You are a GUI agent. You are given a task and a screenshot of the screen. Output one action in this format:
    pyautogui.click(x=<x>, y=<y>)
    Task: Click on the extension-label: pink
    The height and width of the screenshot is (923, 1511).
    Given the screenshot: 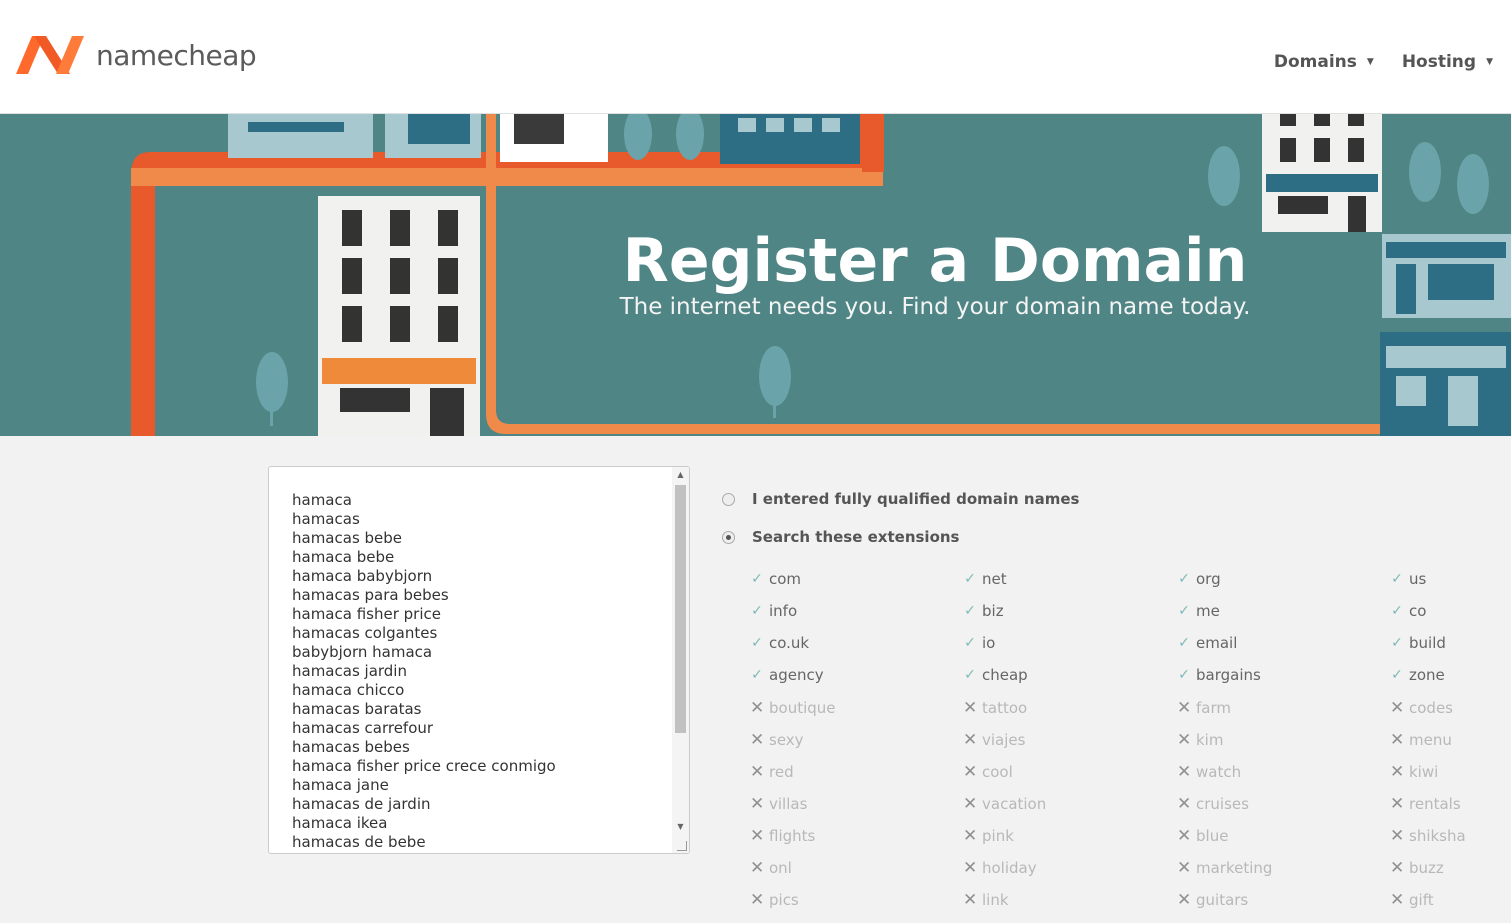 What is the action you would take?
    pyautogui.click(x=998, y=836)
    